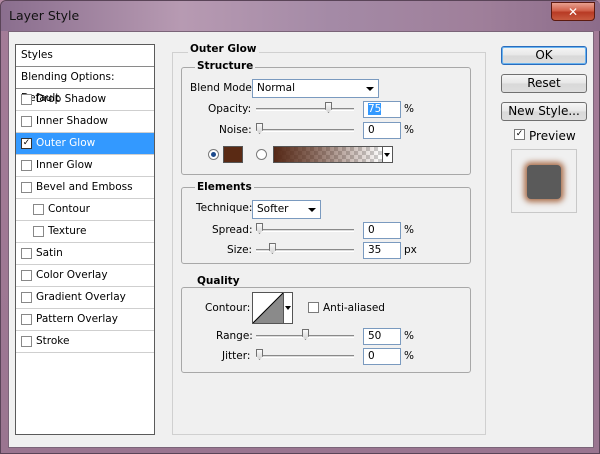  What do you see at coordinates (305, 230) in the screenshot?
I see `spread-slider-track` at bounding box center [305, 230].